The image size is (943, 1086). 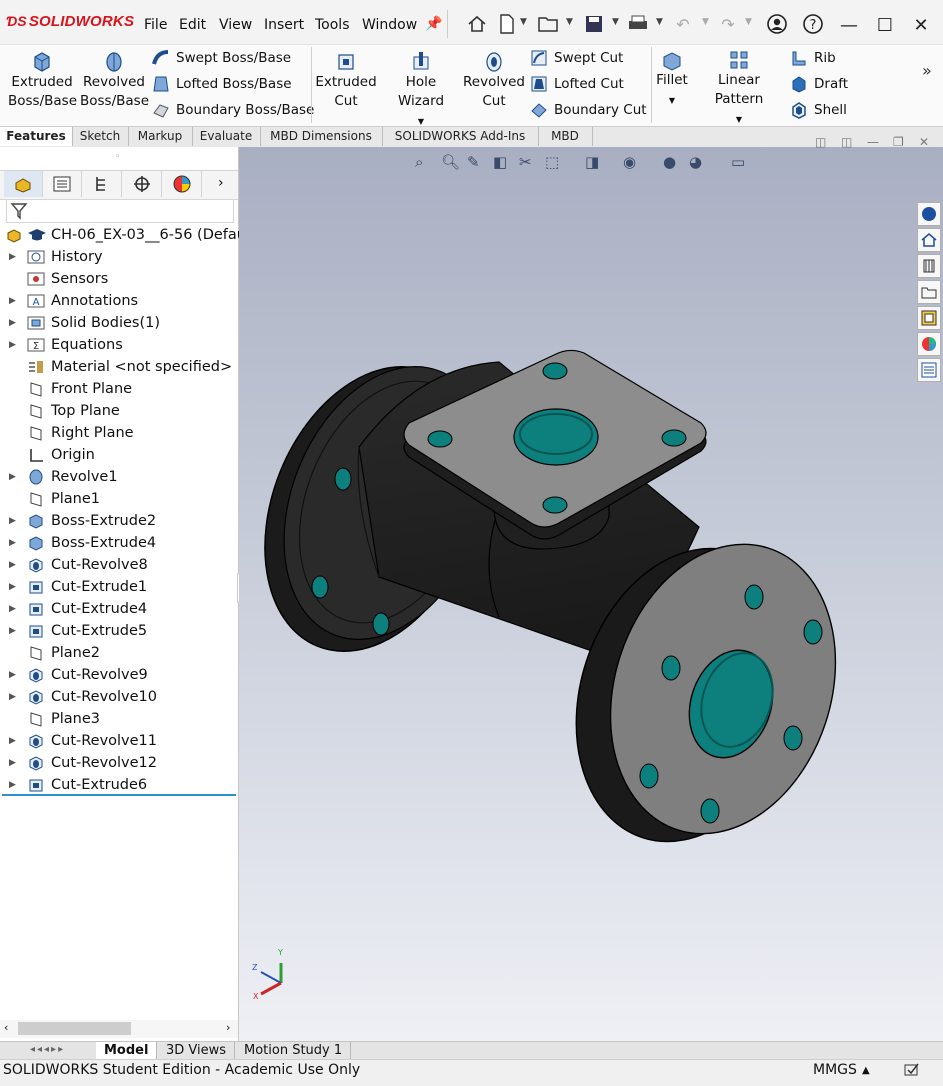 I want to click on custom-properties-icon, so click(x=929, y=370).